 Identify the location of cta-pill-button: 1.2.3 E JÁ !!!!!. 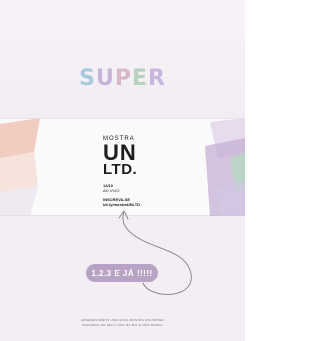
(122, 273).